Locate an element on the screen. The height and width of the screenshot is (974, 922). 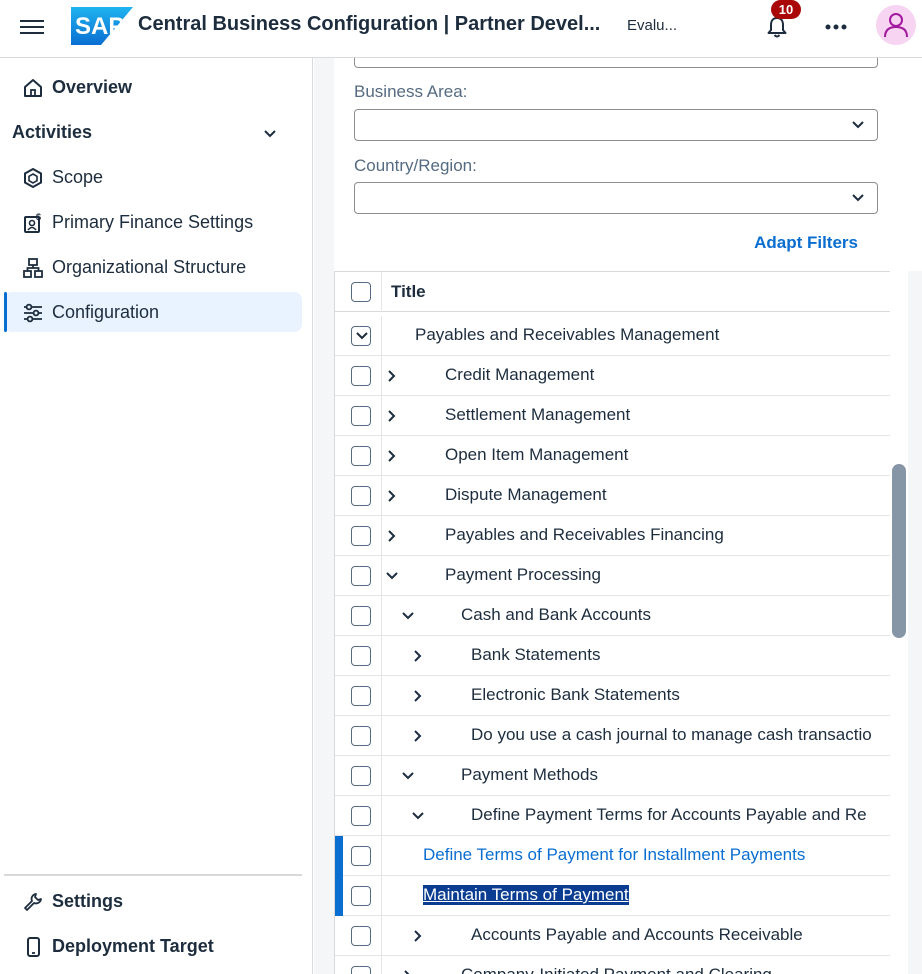
table-row: Payment Methods is located at coordinates (613, 776).